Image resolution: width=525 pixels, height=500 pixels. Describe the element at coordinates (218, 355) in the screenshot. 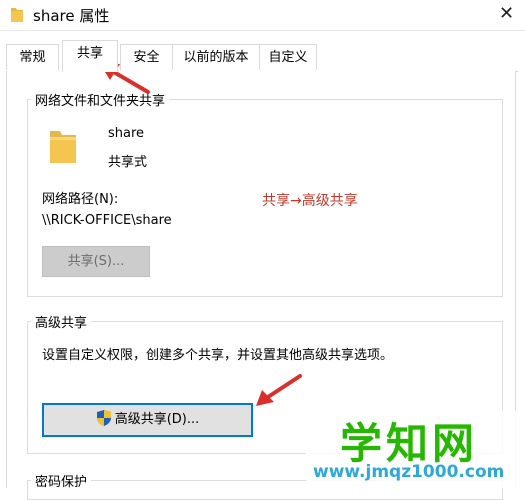

I see `advanced-sharing-description: 设置自定义权限，创建多个共享，并设置其他高级共享选项。` at that location.